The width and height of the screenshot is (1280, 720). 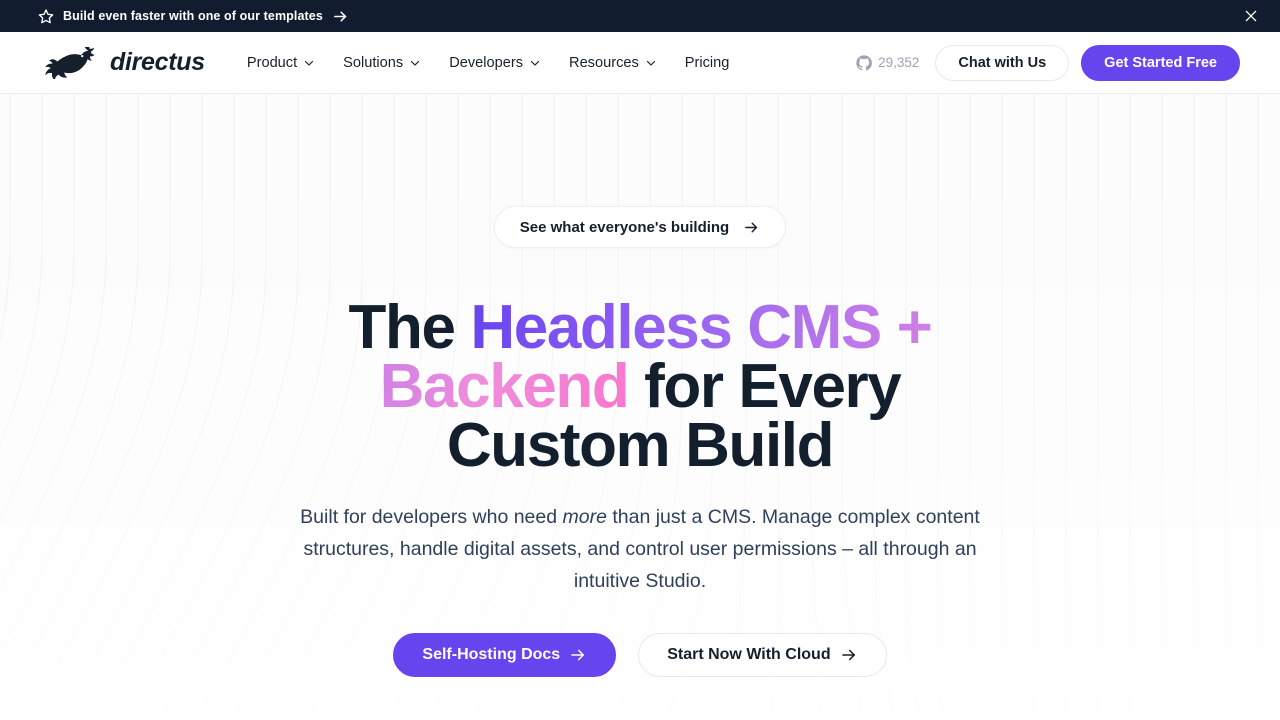 I want to click on nav-item-solutions: Solutions, so click(x=382, y=63).